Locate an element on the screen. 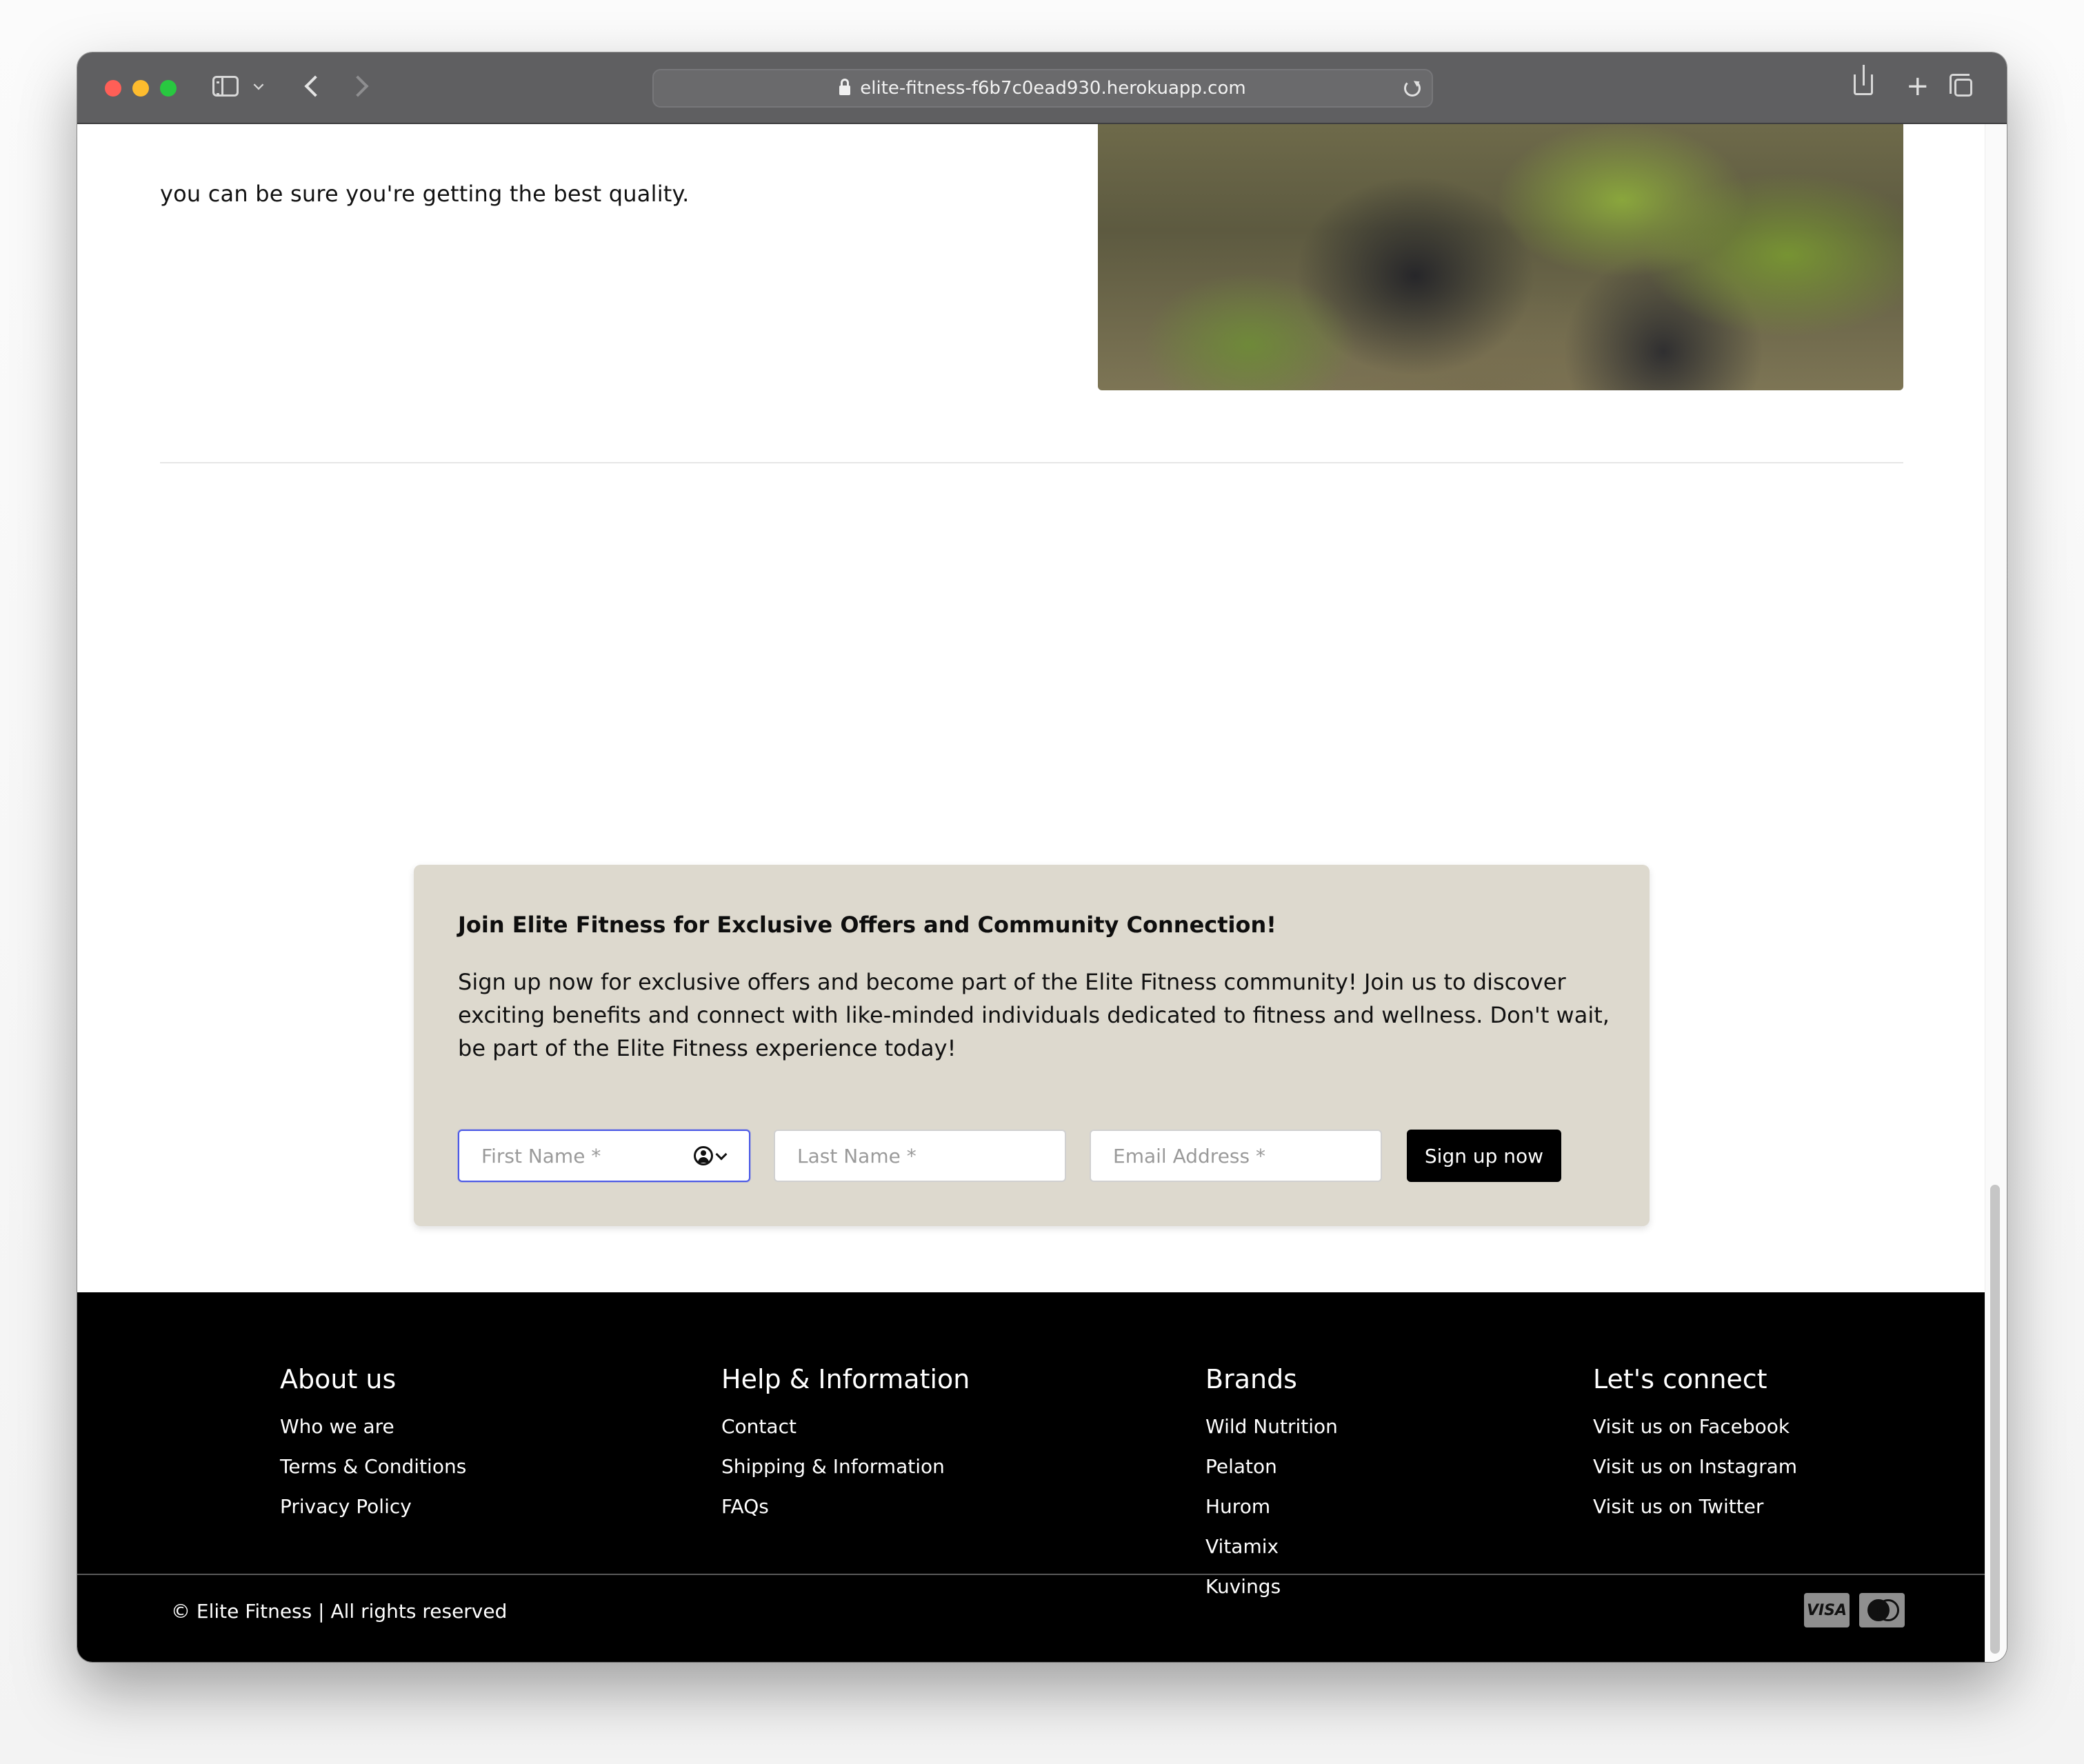 Image resolution: width=2084 pixels, height=1764 pixels. lock-icon is located at coordinates (845, 87).